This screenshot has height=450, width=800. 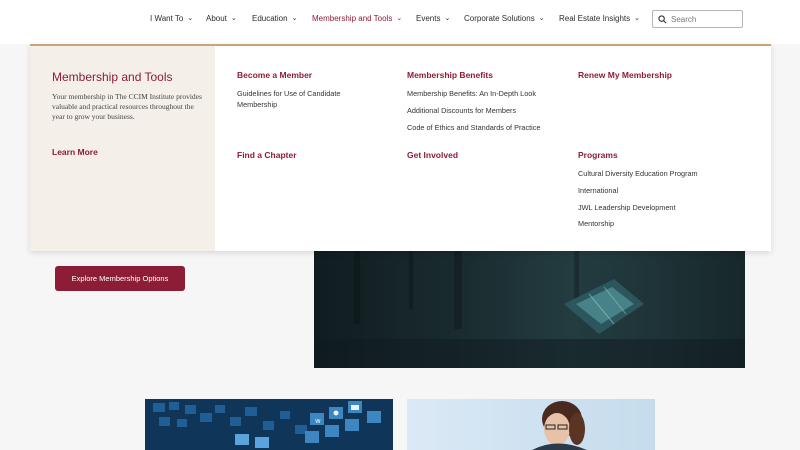 I want to click on menu-link-jwl-leadership: JWL Leadership Development, so click(x=626, y=207).